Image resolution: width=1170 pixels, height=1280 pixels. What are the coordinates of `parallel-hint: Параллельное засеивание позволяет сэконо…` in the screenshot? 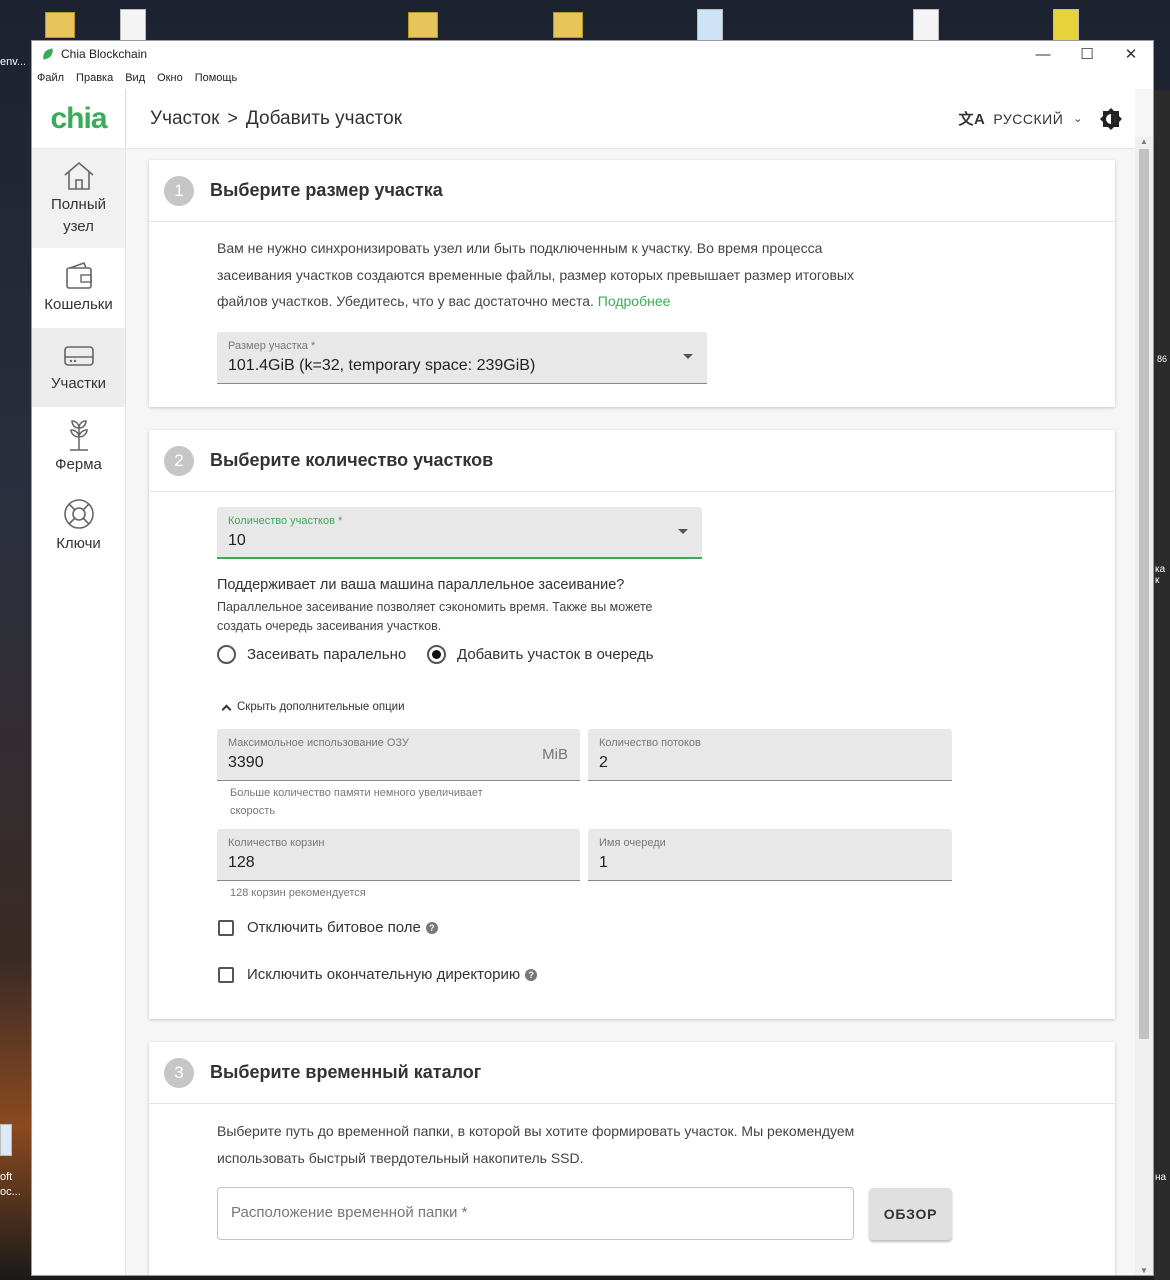 It's located at (435, 617).